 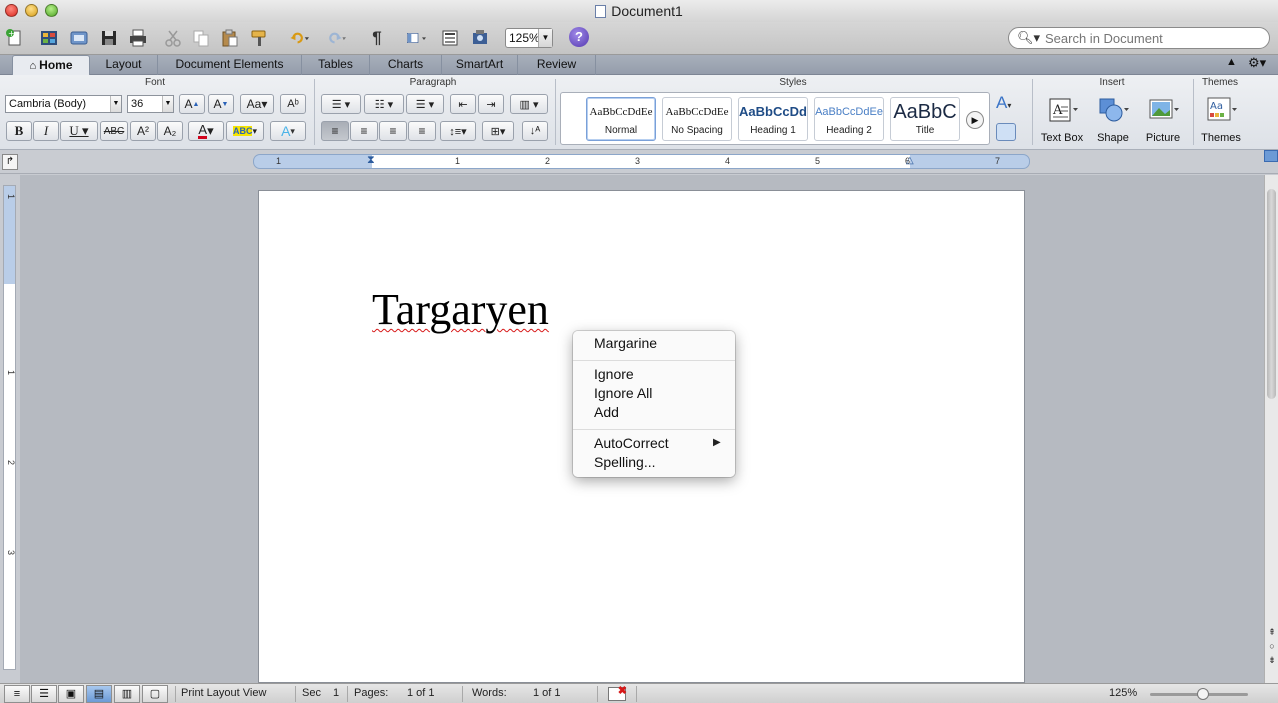 What do you see at coordinates (773, 119) in the screenshot?
I see `style-heading-1: AaBbCcDd Heading 1` at bounding box center [773, 119].